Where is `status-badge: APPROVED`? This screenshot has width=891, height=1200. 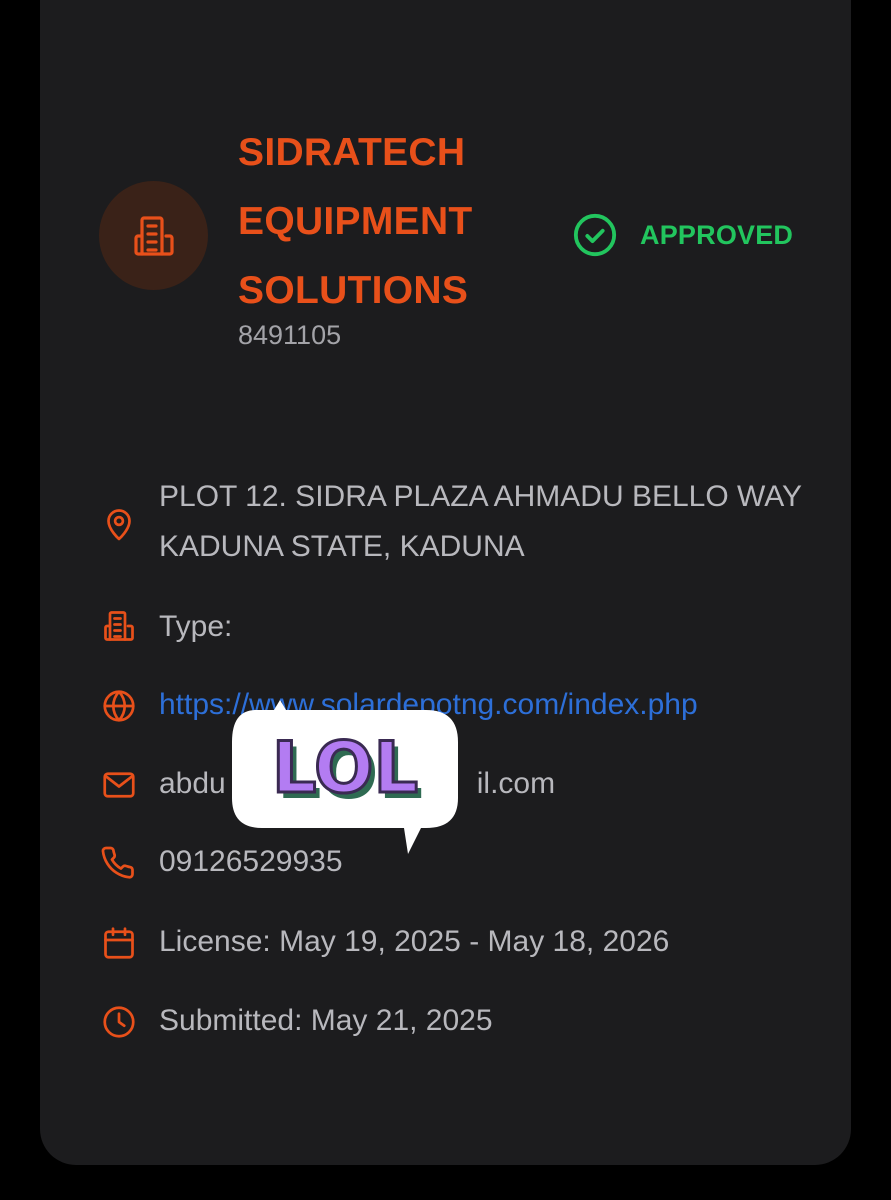
status-badge: APPROVED is located at coordinates (682, 235).